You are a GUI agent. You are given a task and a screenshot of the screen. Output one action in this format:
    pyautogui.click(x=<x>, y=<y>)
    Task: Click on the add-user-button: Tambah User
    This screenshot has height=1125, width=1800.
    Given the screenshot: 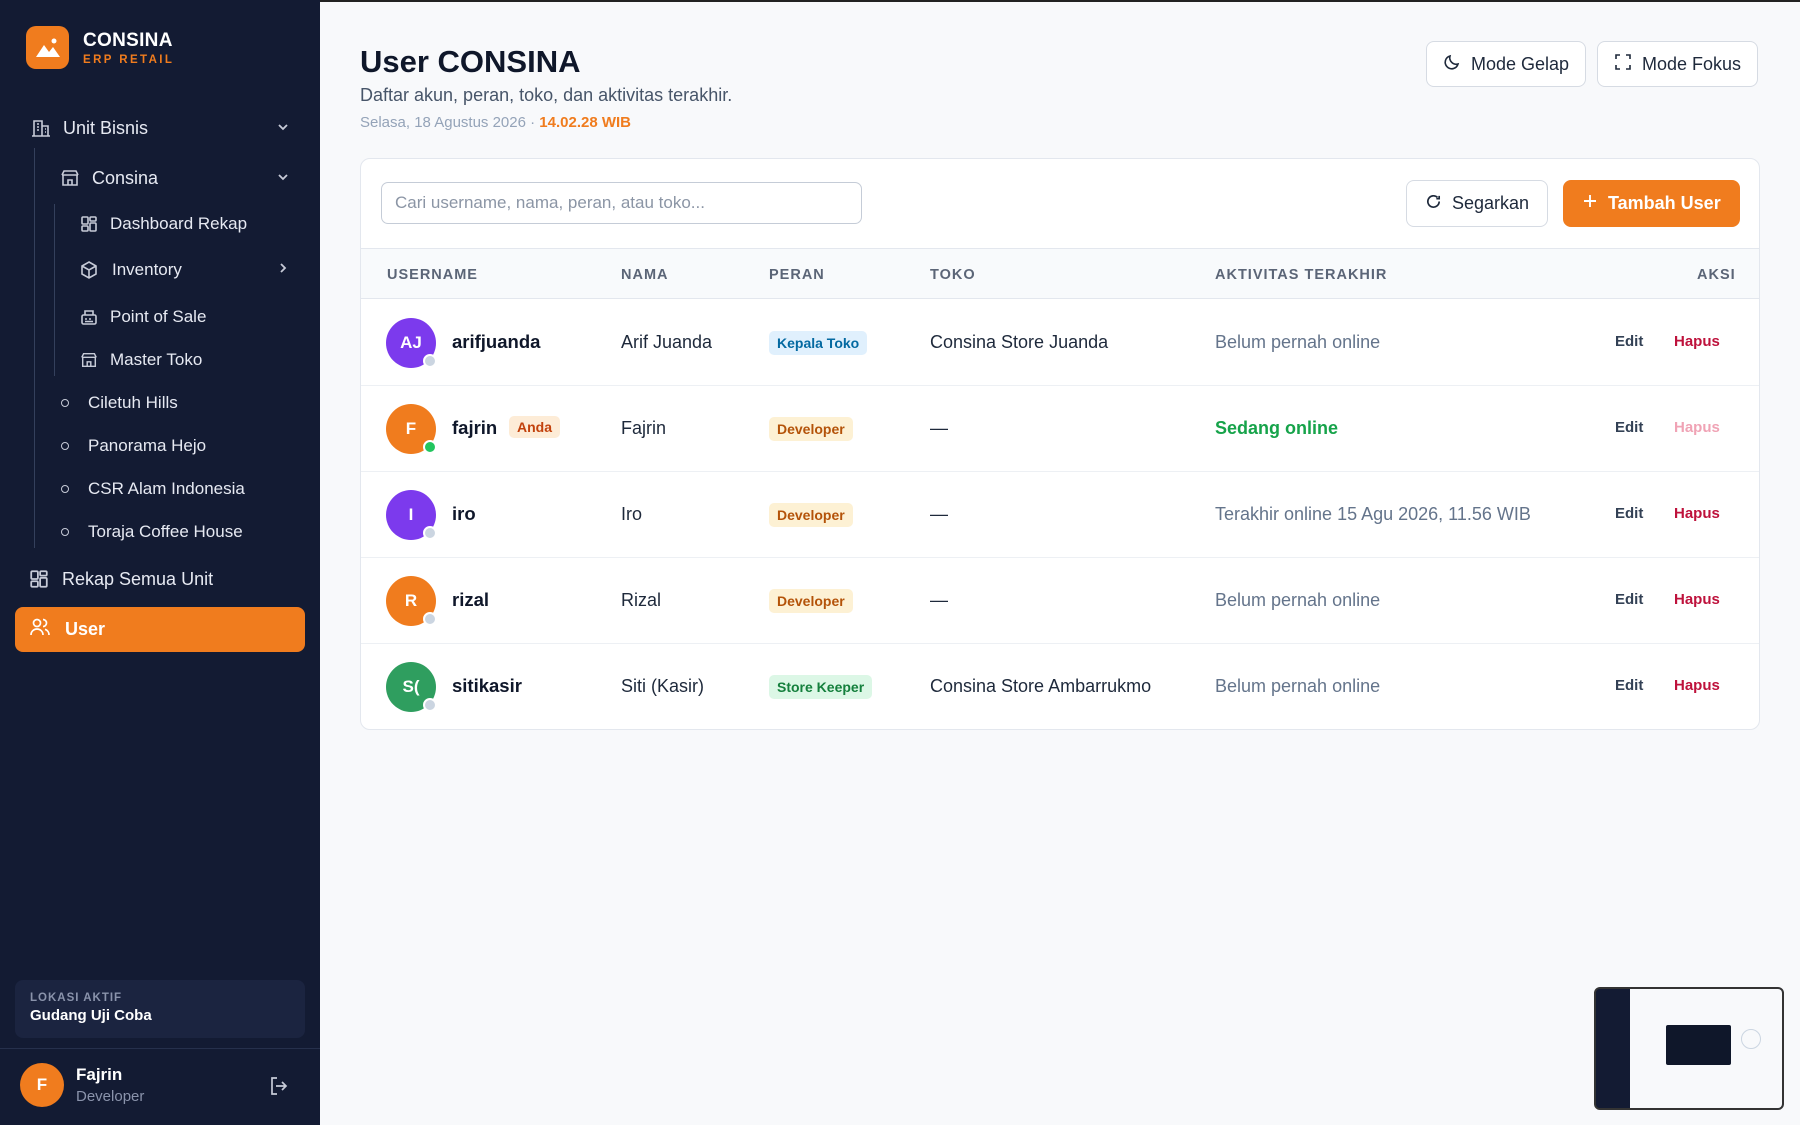 What is the action you would take?
    pyautogui.click(x=1651, y=203)
    